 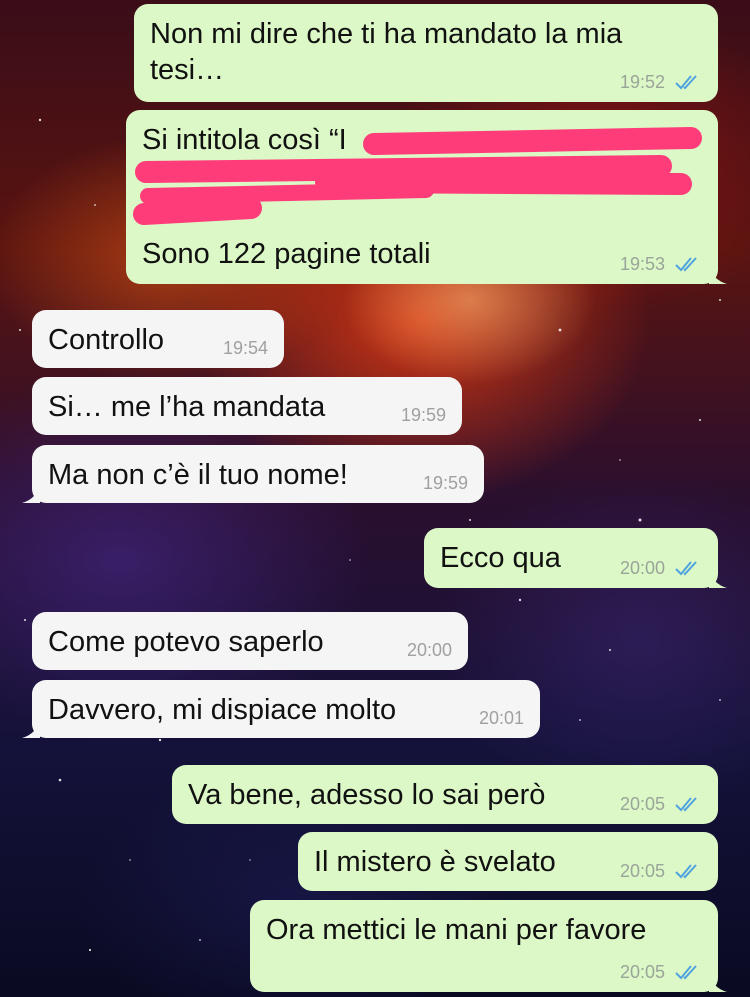 I want to click on timestamp: 20:00, so click(x=642, y=568).